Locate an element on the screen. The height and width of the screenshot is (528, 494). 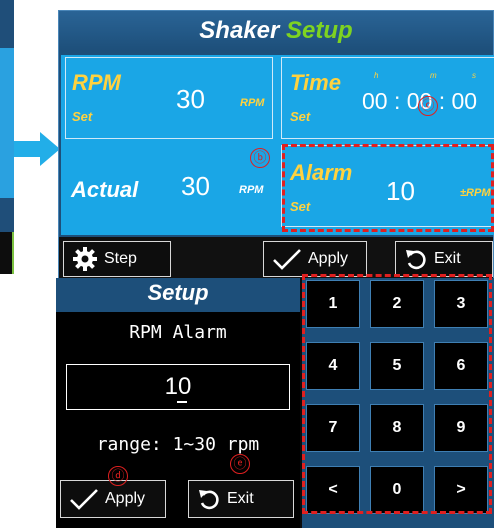
rpm-set-cell: RPM Set 30 RPM is located at coordinates (169, 98).